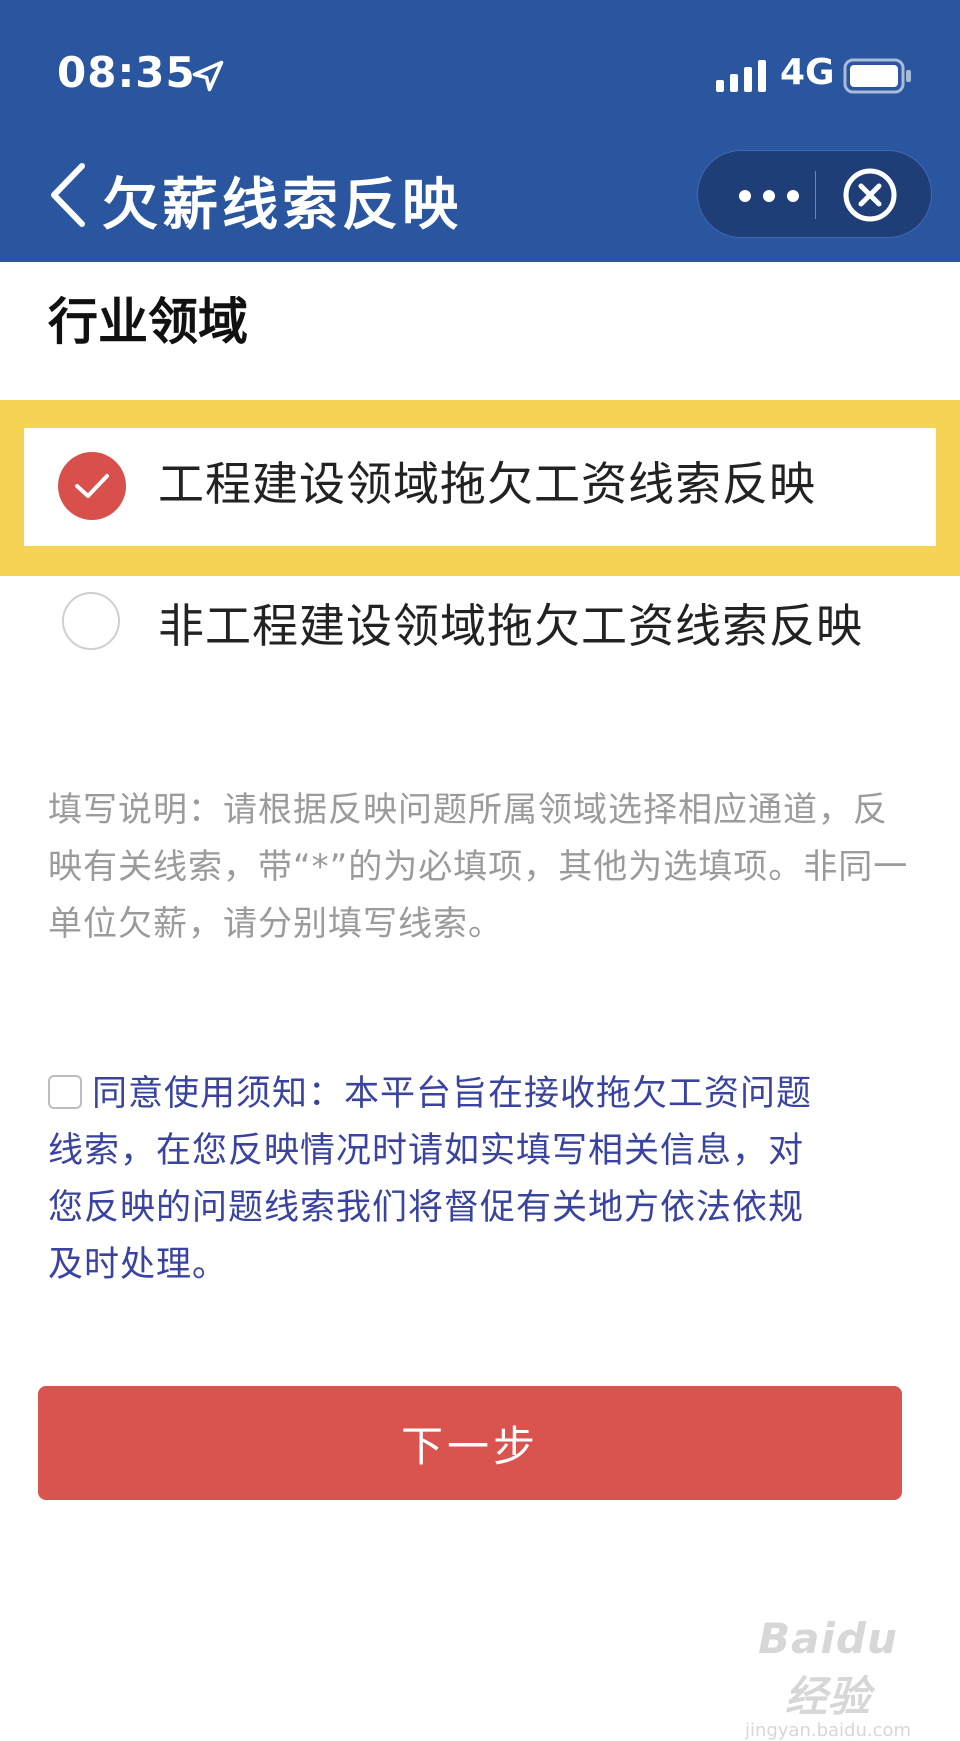 The image size is (960, 1741). What do you see at coordinates (148, 322) in the screenshot?
I see `section-title: 行业领域` at bounding box center [148, 322].